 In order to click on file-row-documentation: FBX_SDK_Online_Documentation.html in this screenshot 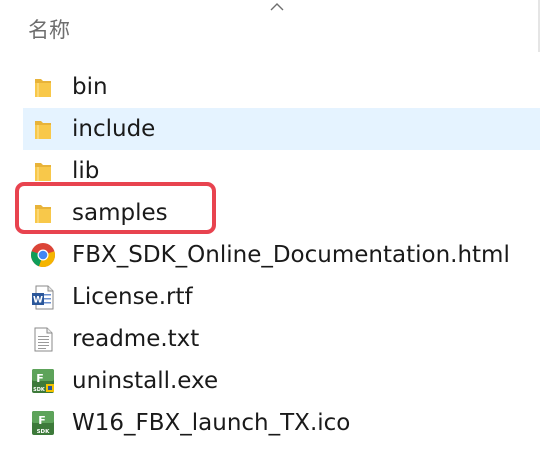, I will do `click(270, 255)`.